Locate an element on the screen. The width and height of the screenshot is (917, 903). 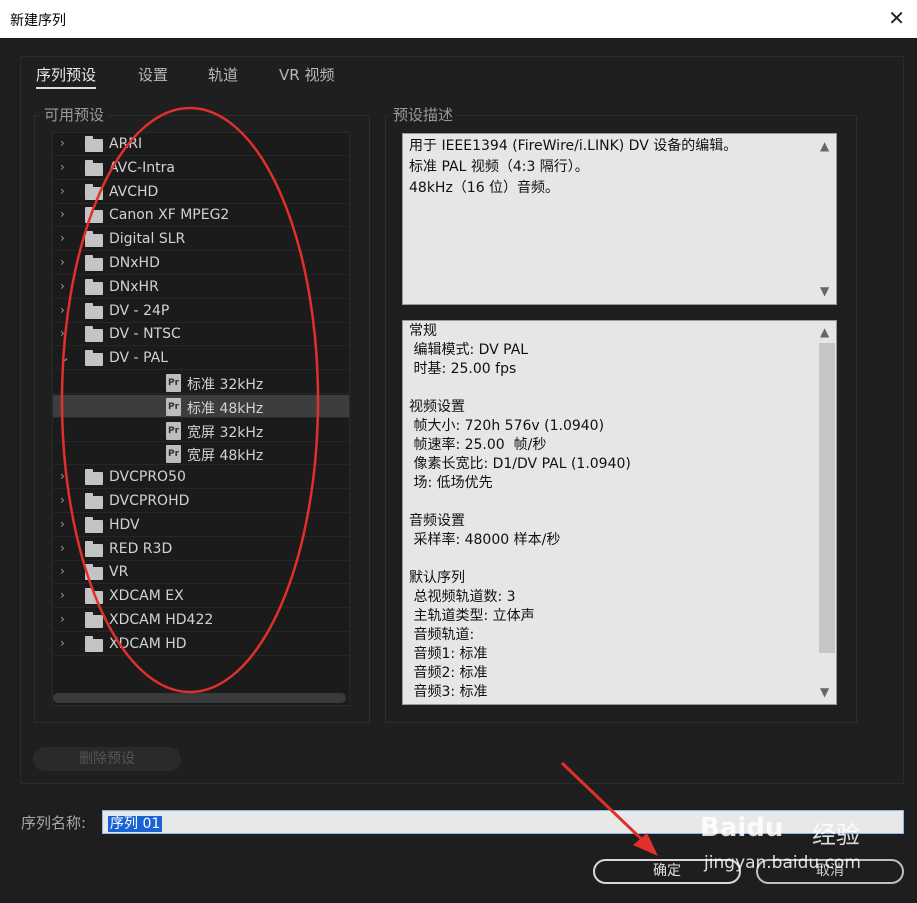
preset-folder-label: XDCAM HD422 is located at coordinates (161, 620).